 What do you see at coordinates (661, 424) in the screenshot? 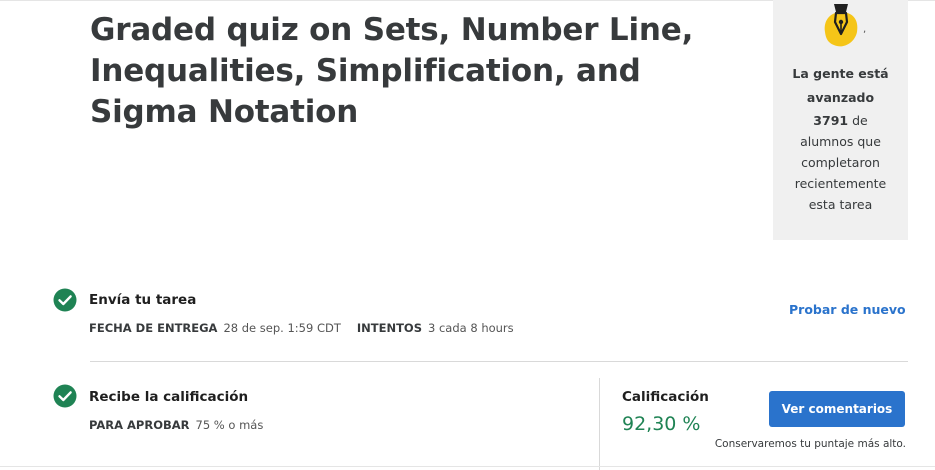
I see `grade-value: 92,30 %` at bounding box center [661, 424].